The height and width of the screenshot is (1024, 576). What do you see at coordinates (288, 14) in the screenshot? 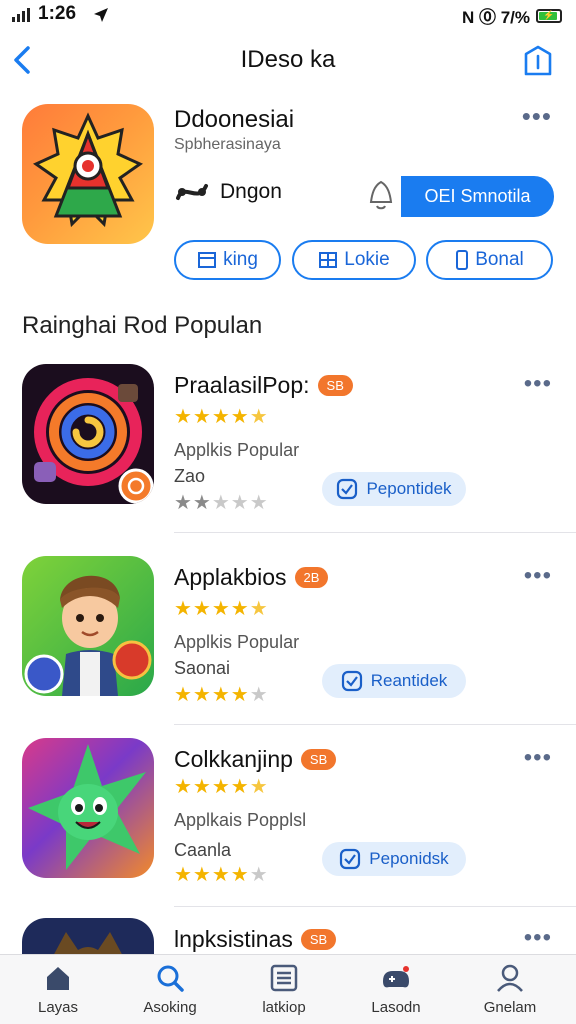
I see `status-bar: 1:26 N ⓪ 7/% ⚡` at bounding box center [288, 14].